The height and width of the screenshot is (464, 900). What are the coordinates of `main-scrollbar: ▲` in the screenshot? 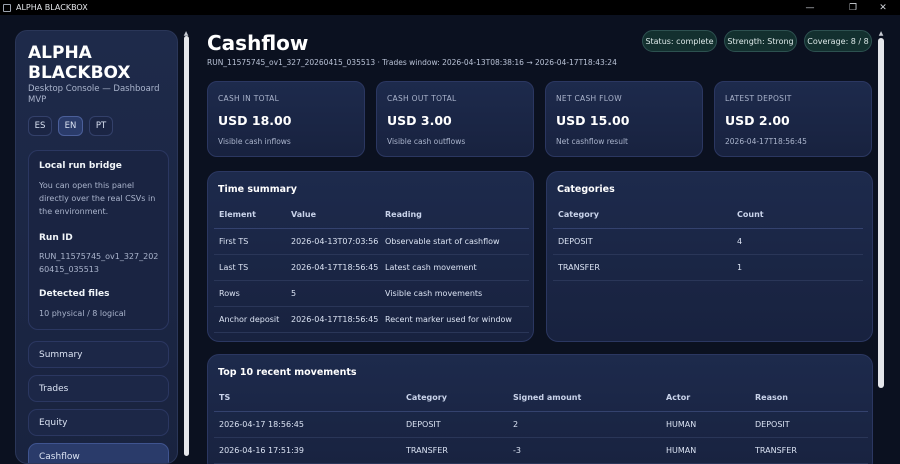 It's located at (881, 247).